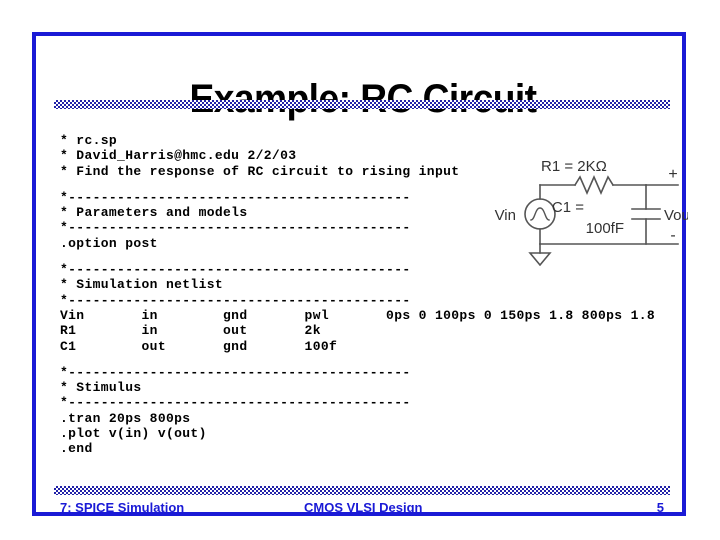 The width and height of the screenshot is (720, 540). I want to click on capacitor-label-top: C1 =, so click(568, 207).